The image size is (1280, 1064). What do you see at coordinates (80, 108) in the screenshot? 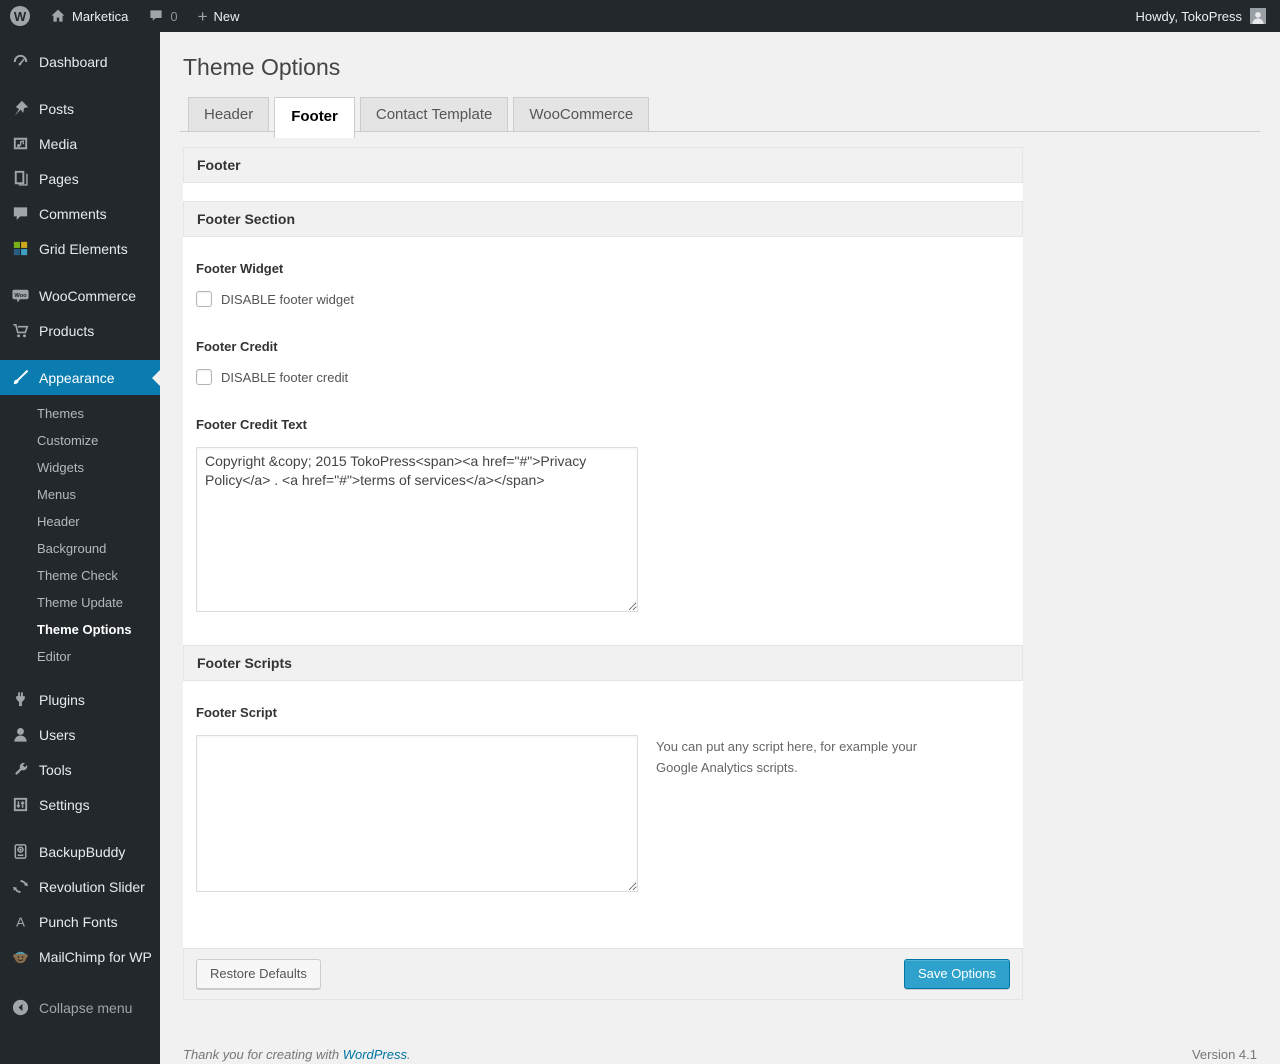
I see `sidebar-item-posts: Posts` at bounding box center [80, 108].